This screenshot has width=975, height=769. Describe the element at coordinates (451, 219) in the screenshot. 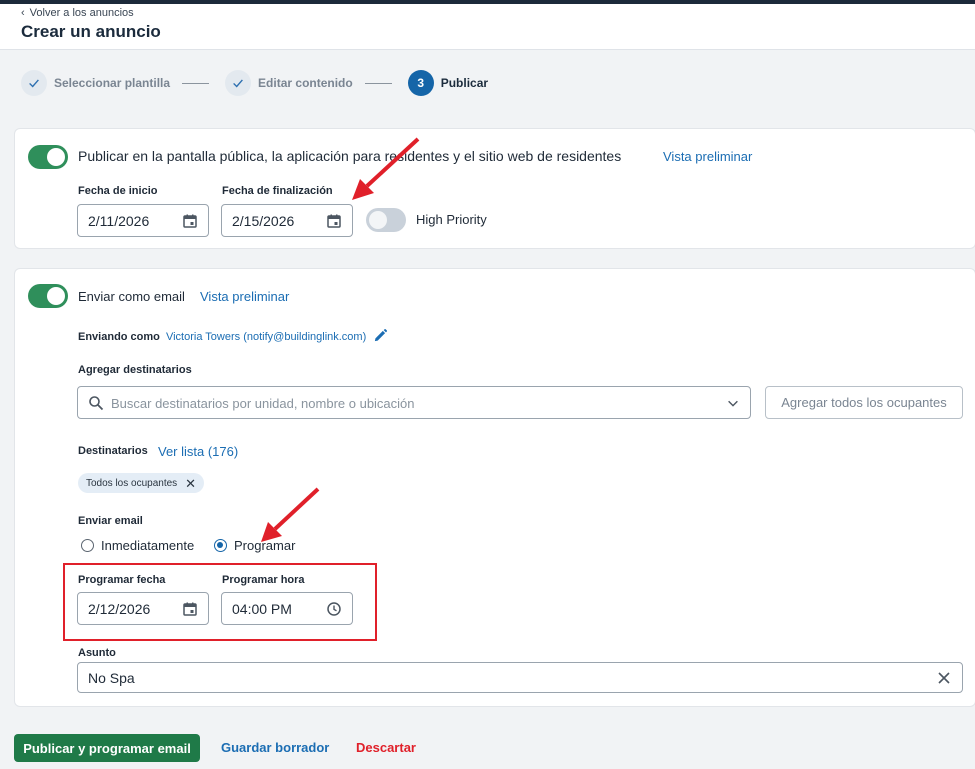

I see `high-priority-label: High Priority` at that location.